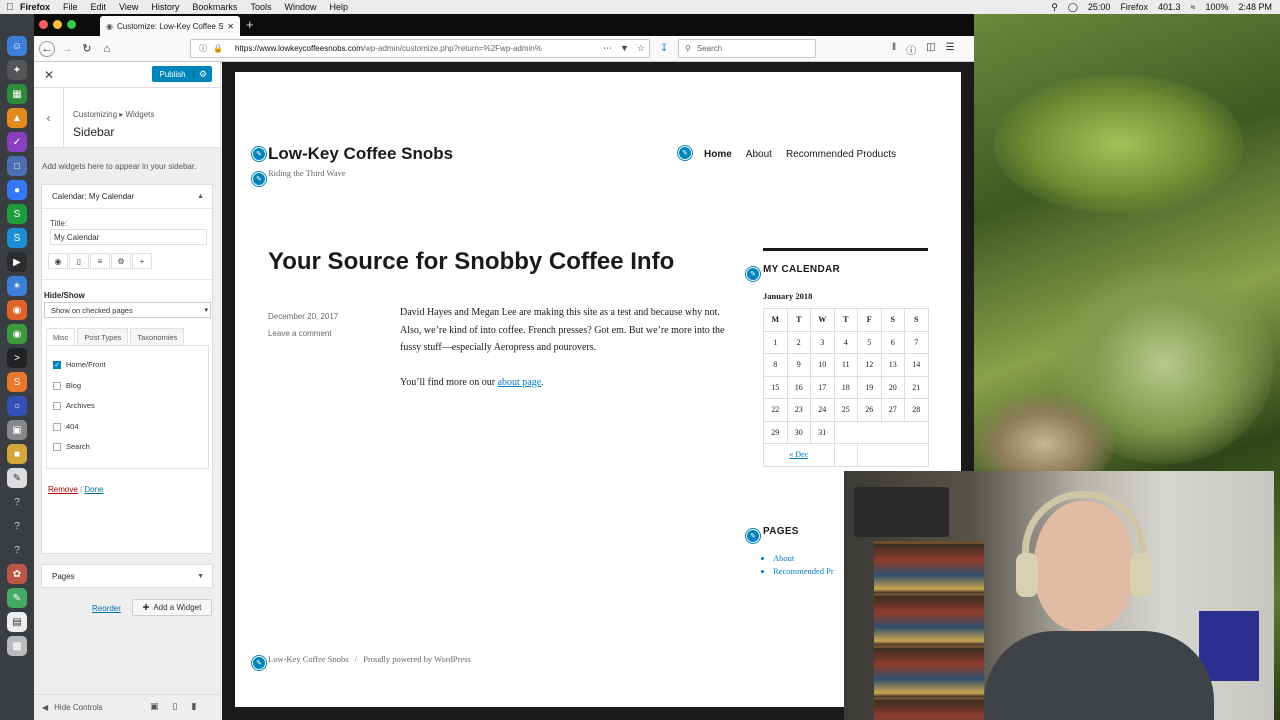  What do you see at coordinates (894, 49) in the screenshot?
I see `library-icon: ‖` at bounding box center [894, 49].